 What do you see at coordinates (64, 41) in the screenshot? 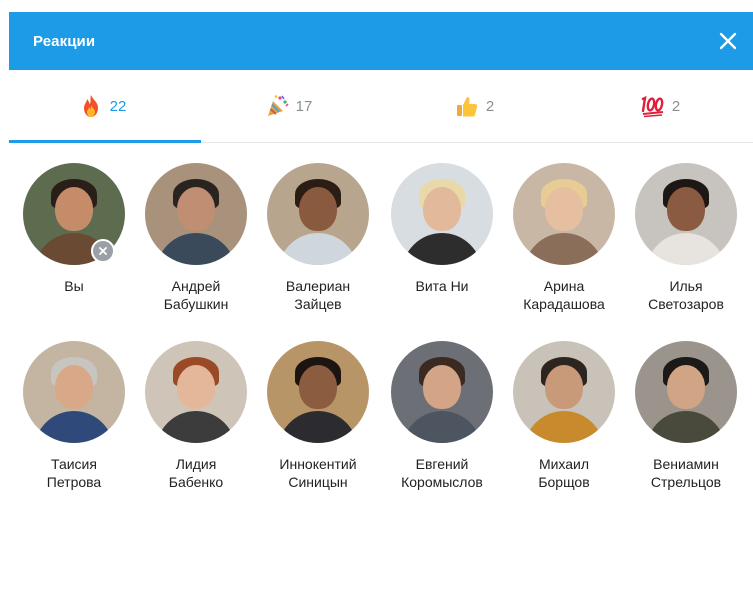
I see `dialog-title: Реакции` at bounding box center [64, 41].